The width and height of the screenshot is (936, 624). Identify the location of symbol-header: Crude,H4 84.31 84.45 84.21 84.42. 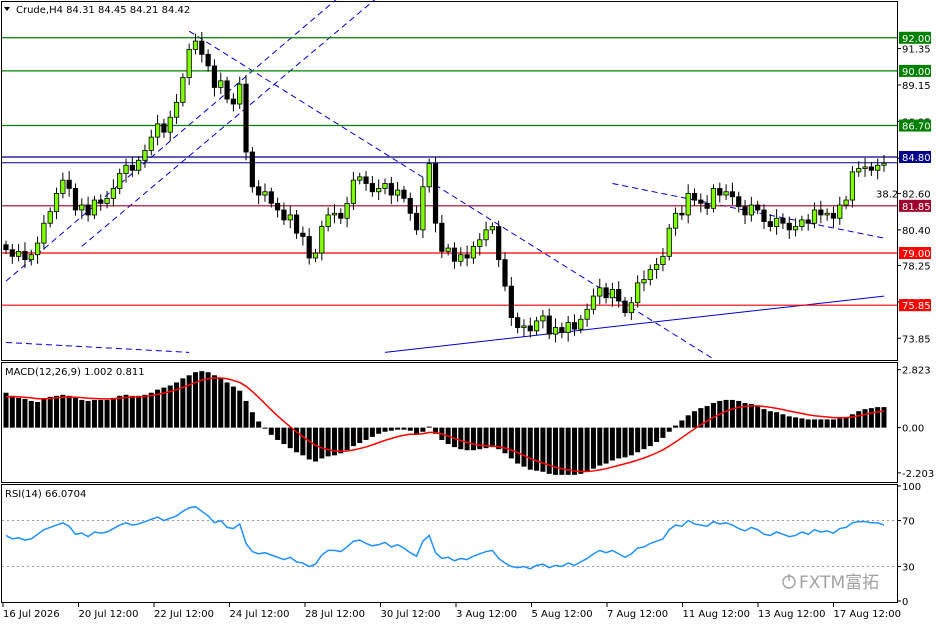
(103, 10).